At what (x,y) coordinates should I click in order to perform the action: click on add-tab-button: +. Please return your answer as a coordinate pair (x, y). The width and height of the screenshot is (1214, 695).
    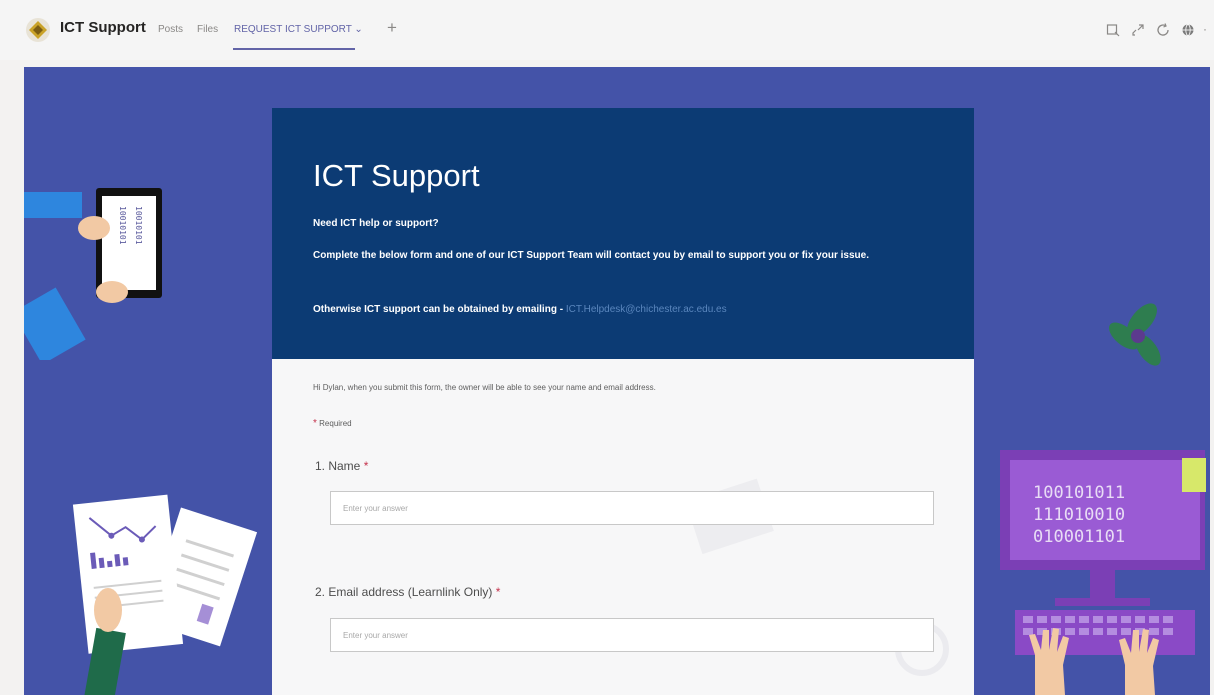
    Looking at the image, I should click on (392, 28).